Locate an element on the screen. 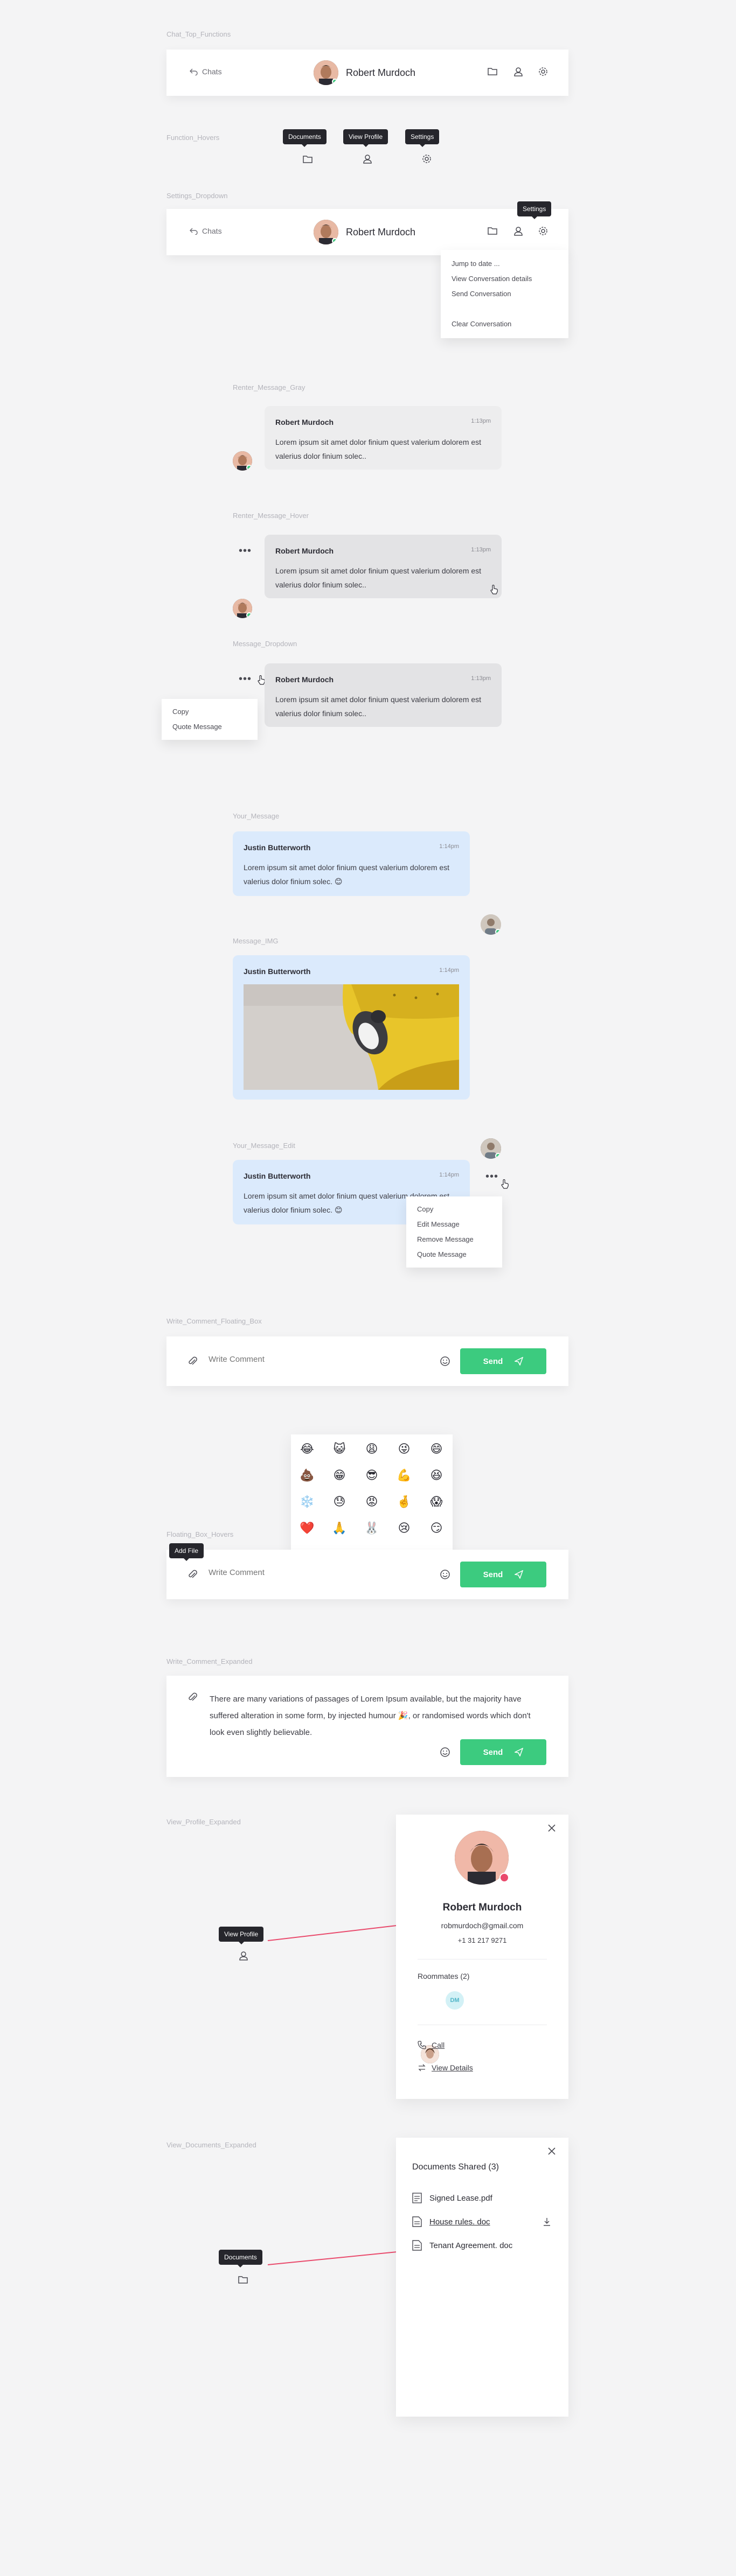  menu-item-send-conversation: Send Conversation is located at coordinates (505, 294).